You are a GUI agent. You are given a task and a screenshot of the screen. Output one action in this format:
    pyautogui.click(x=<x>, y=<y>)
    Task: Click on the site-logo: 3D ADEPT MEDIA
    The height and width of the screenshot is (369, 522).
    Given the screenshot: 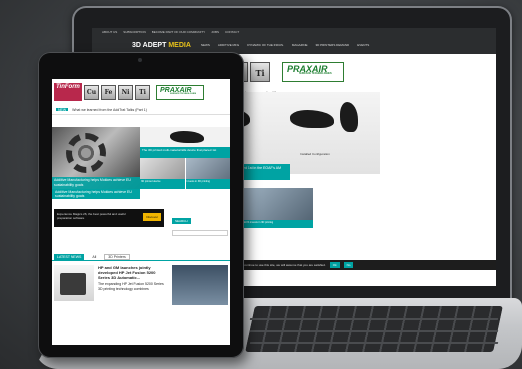 What is the action you would take?
    pyautogui.click(x=161, y=45)
    